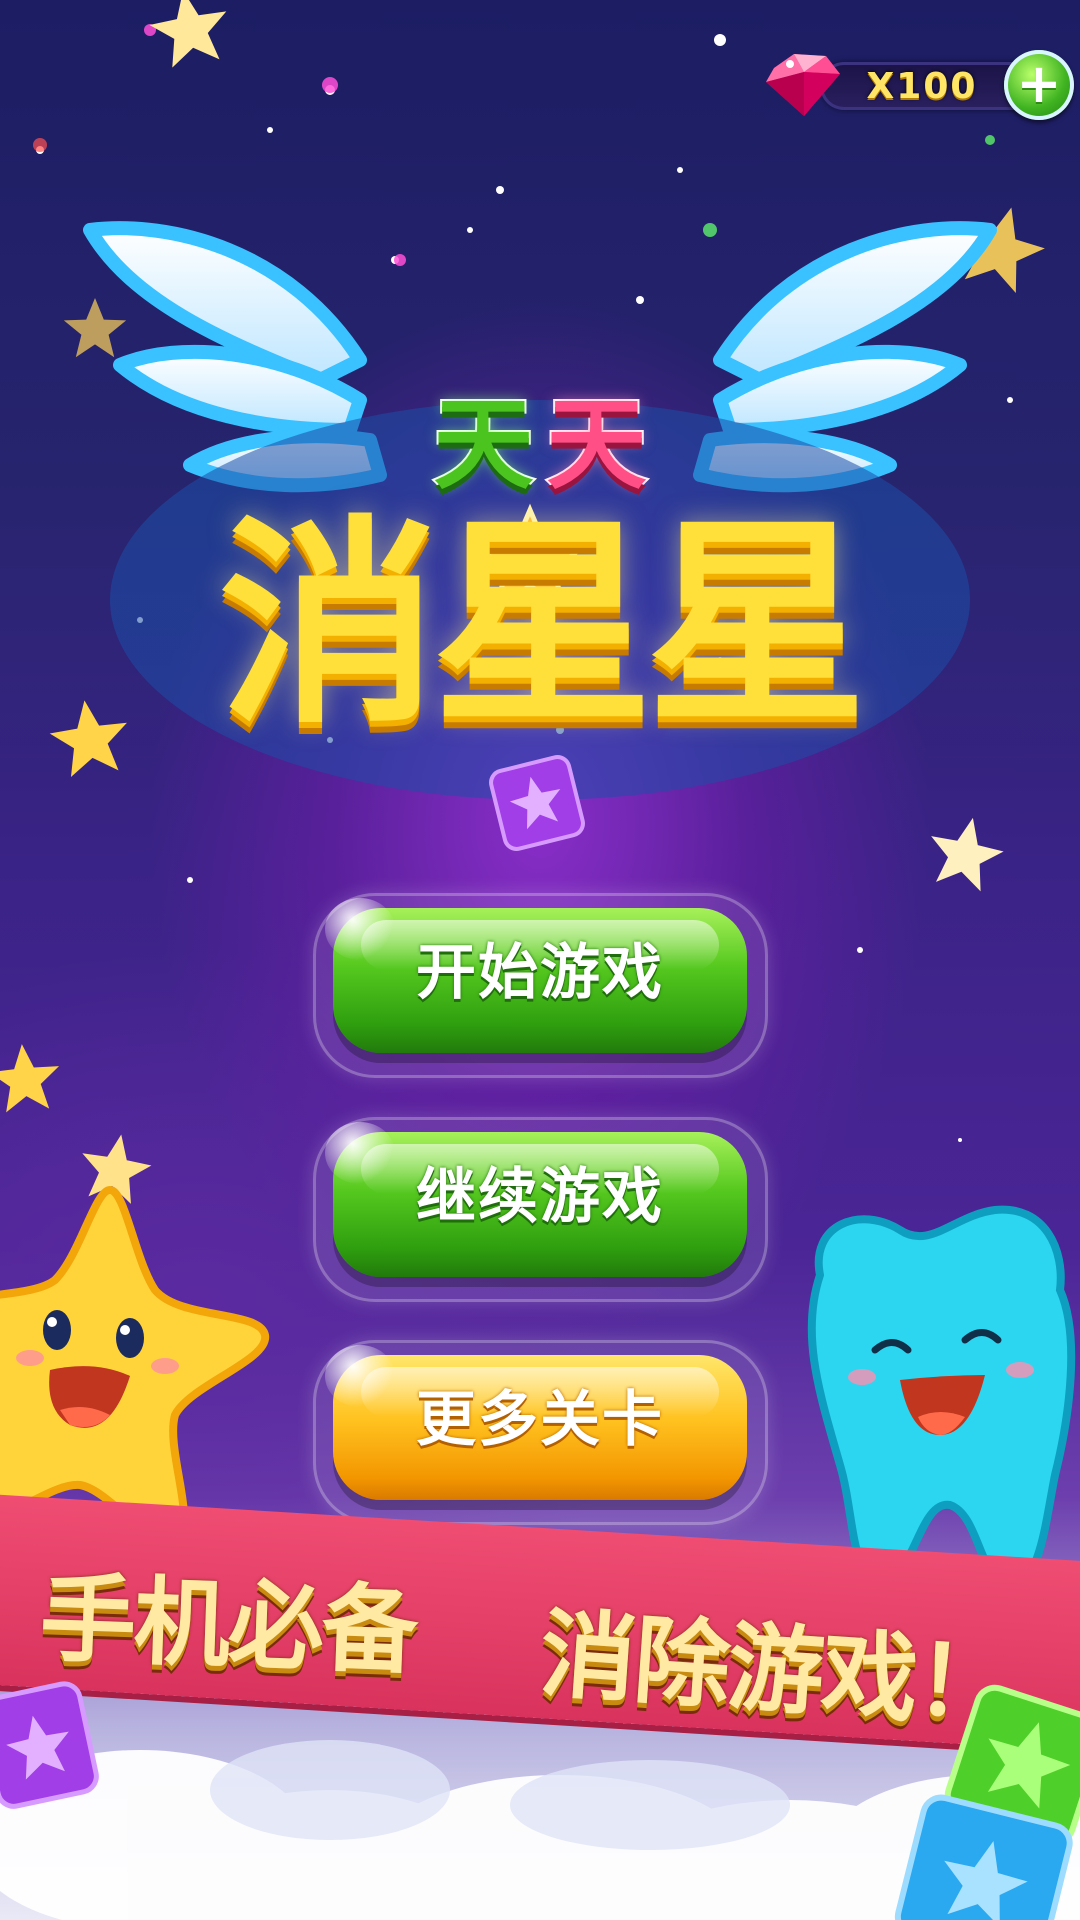 The image size is (1080, 1920). I want to click on gem-counter: X100 +, so click(917, 84).